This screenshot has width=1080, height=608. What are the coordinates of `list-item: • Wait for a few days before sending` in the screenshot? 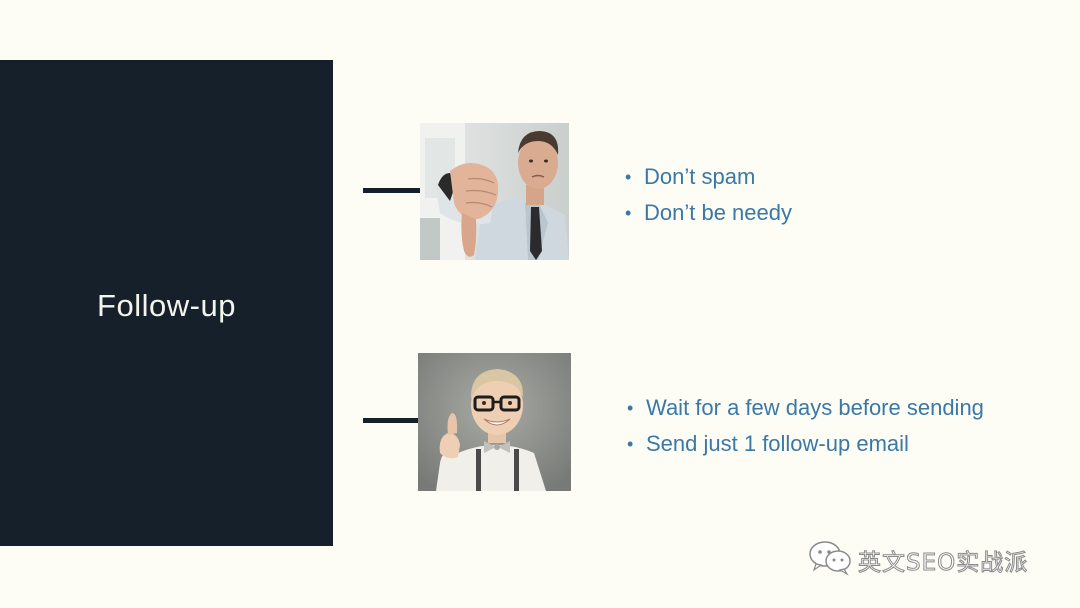 It's located at (805, 408).